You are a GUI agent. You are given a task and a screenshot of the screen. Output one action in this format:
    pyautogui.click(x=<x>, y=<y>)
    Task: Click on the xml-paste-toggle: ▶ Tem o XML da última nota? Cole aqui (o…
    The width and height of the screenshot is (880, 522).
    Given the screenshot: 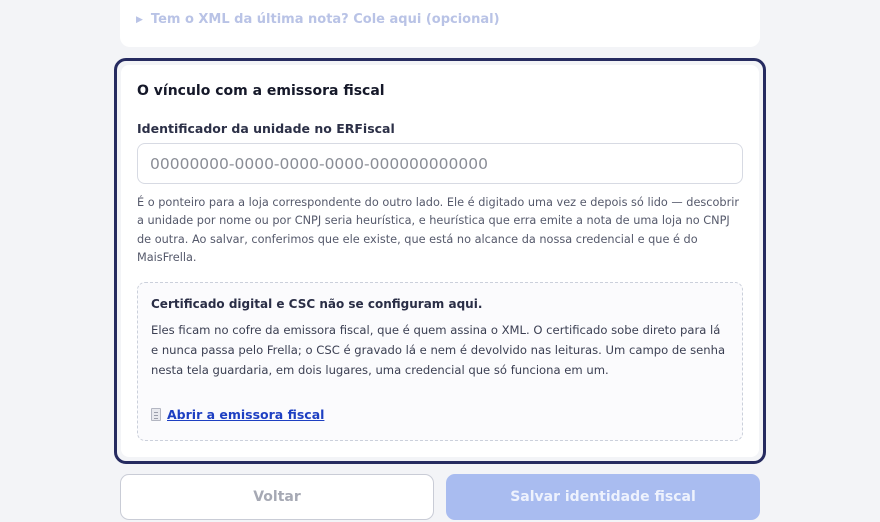 What is the action you would take?
    pyautogui.click(x=318, y=19)
    